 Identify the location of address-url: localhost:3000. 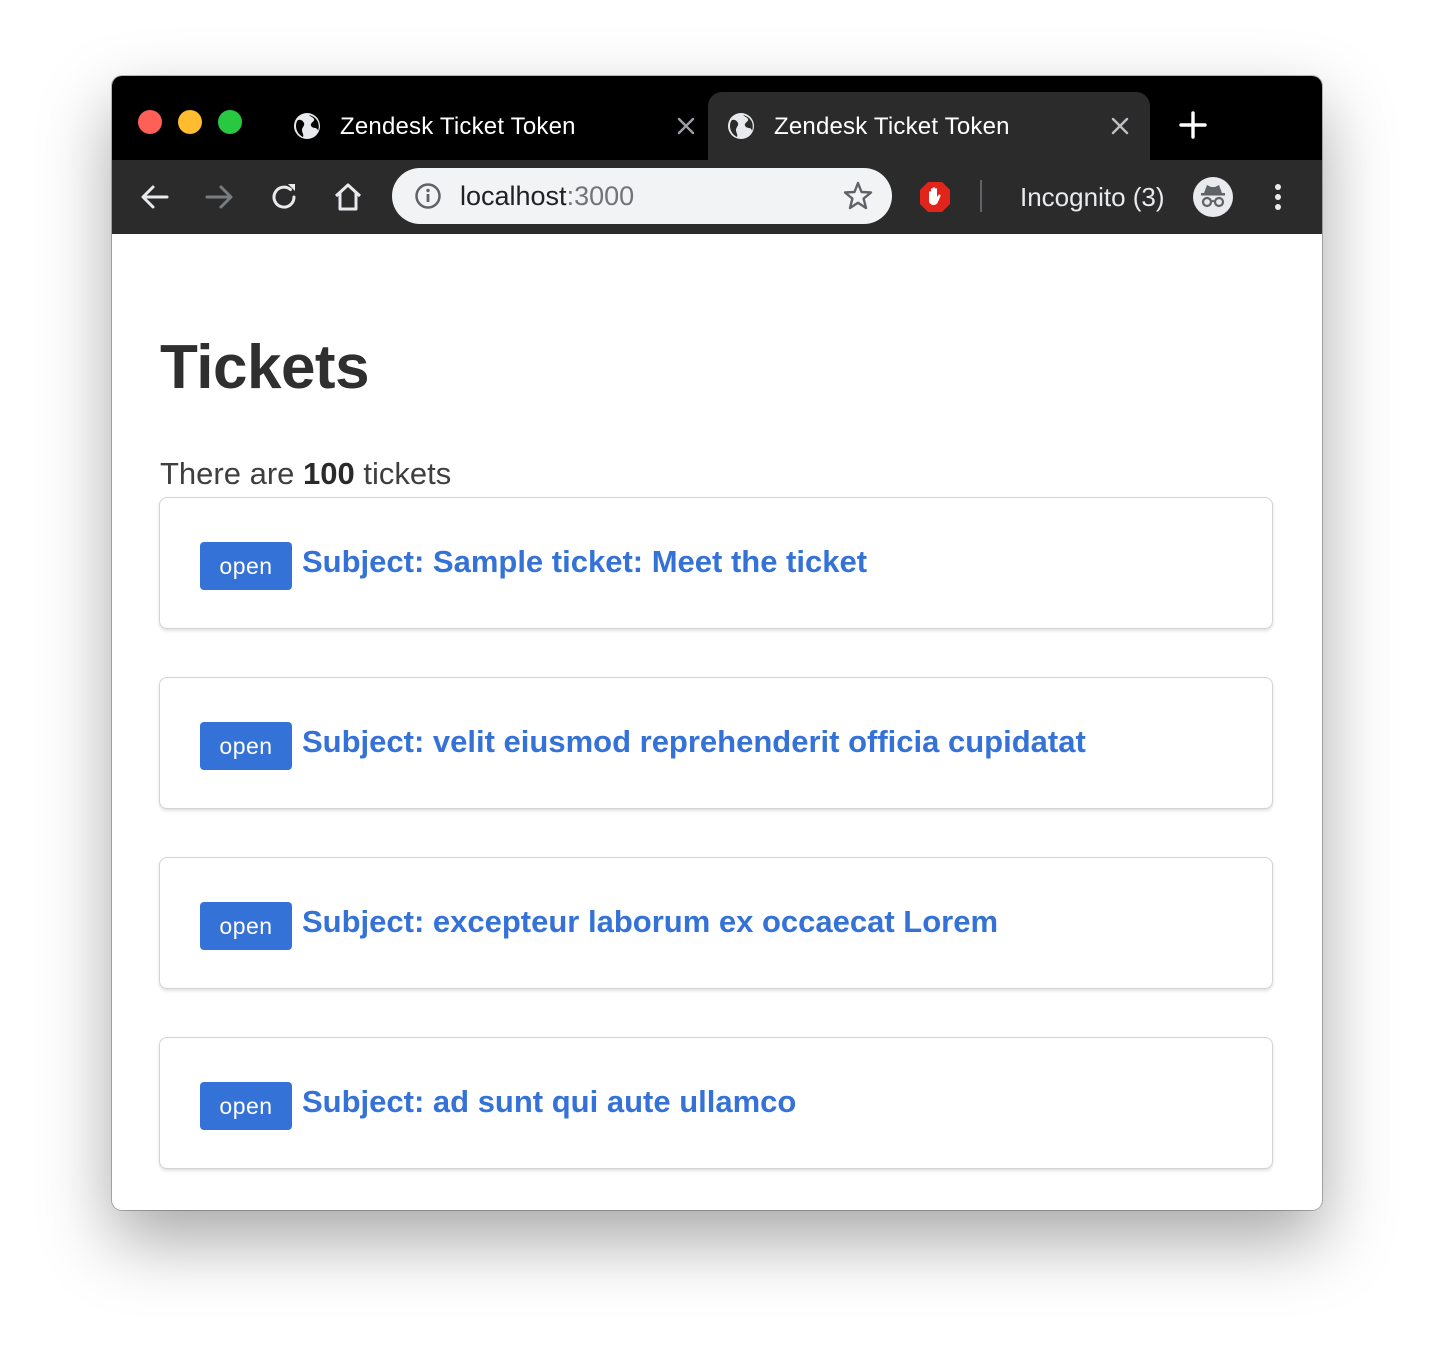
(547, 196).